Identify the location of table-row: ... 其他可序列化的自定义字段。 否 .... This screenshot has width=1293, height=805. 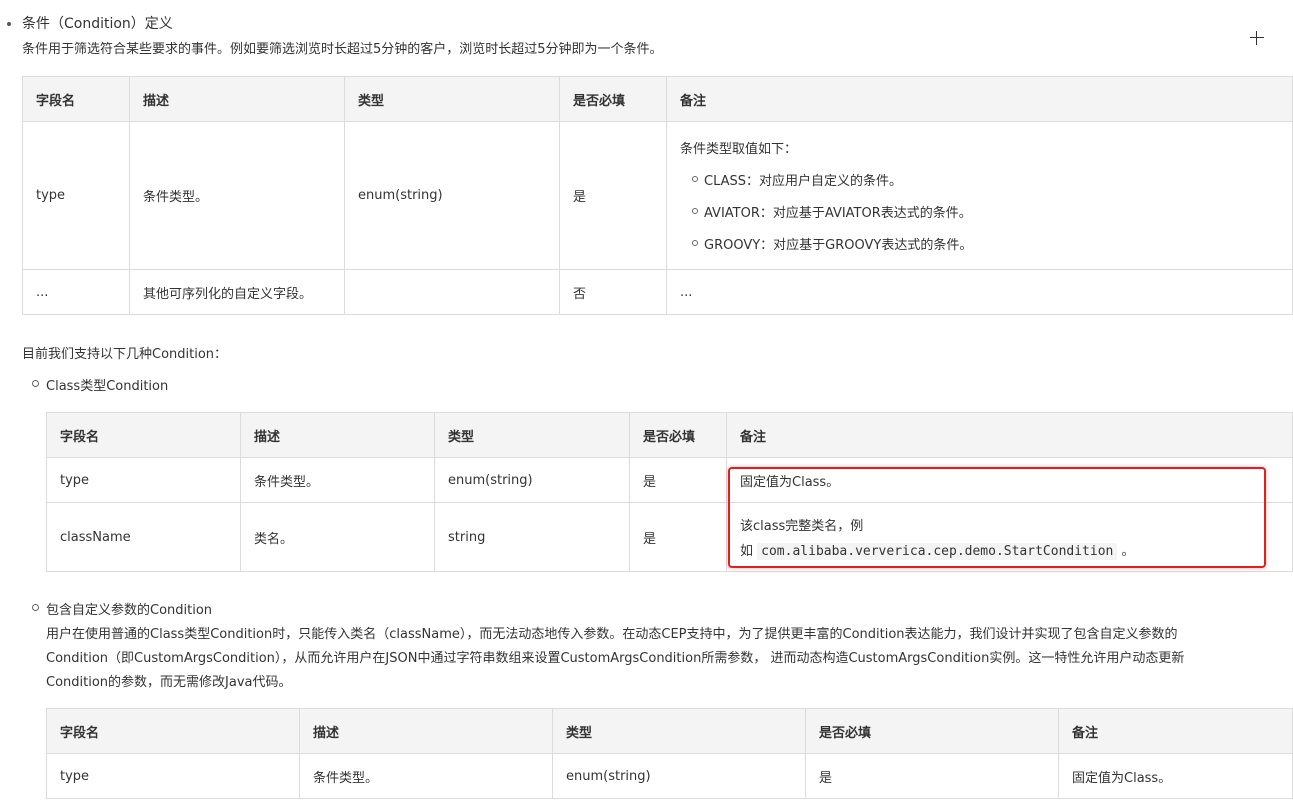
(657, 292).